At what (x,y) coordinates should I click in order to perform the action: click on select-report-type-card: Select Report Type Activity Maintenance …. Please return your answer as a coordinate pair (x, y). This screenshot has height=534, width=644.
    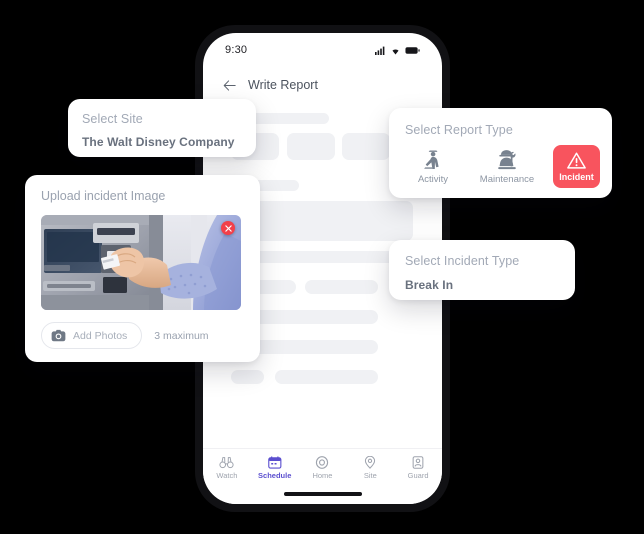
    Looking at the image, I should click on (500, 153).